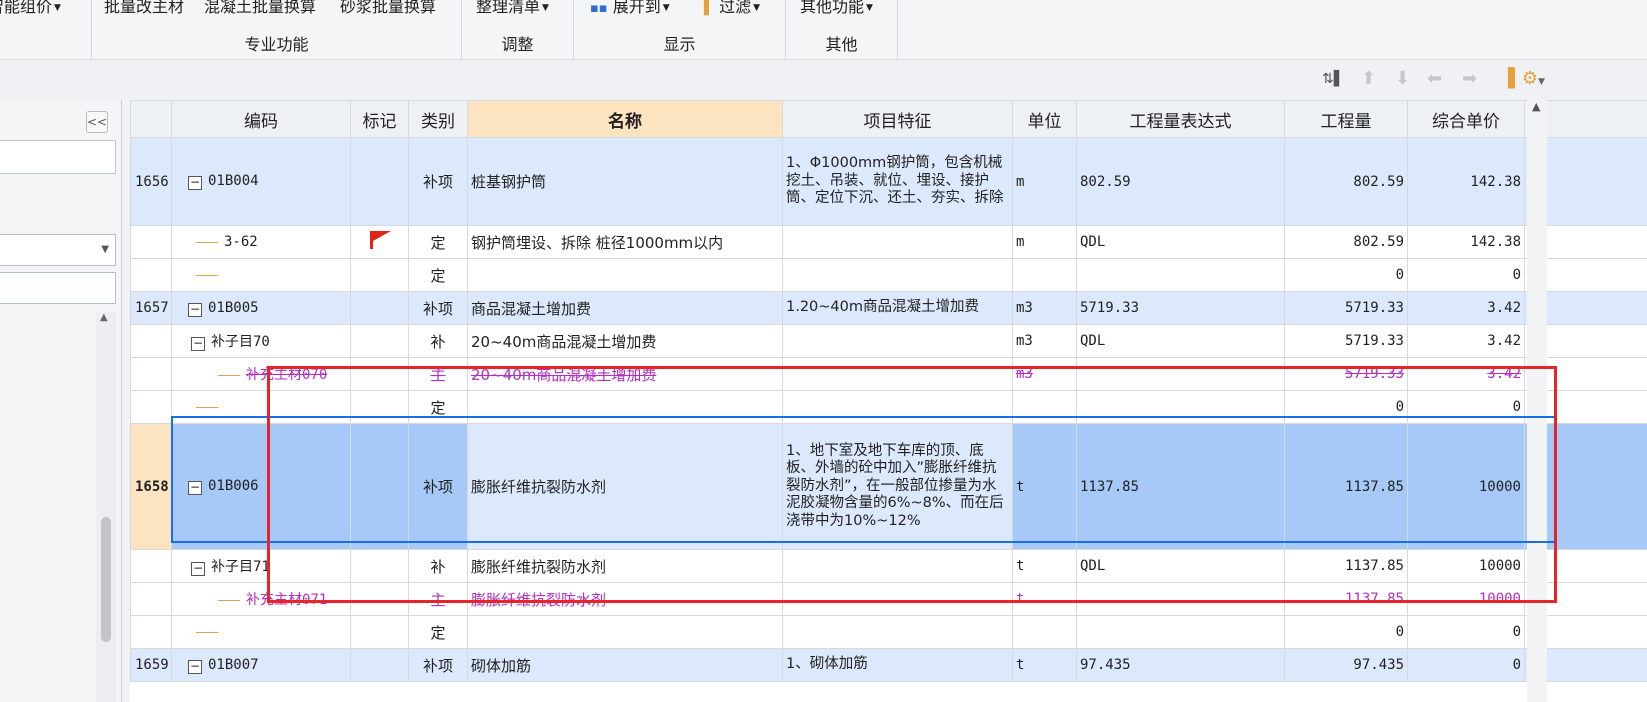  Describe the element at coordinates (261, 242) in the screenshot. I see `code-cell: 3-62` at that location.